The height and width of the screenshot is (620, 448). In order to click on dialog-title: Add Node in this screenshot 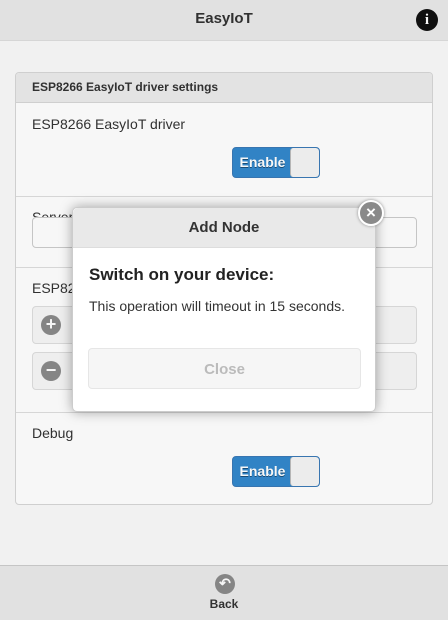, I will do `click(224, 228)`.